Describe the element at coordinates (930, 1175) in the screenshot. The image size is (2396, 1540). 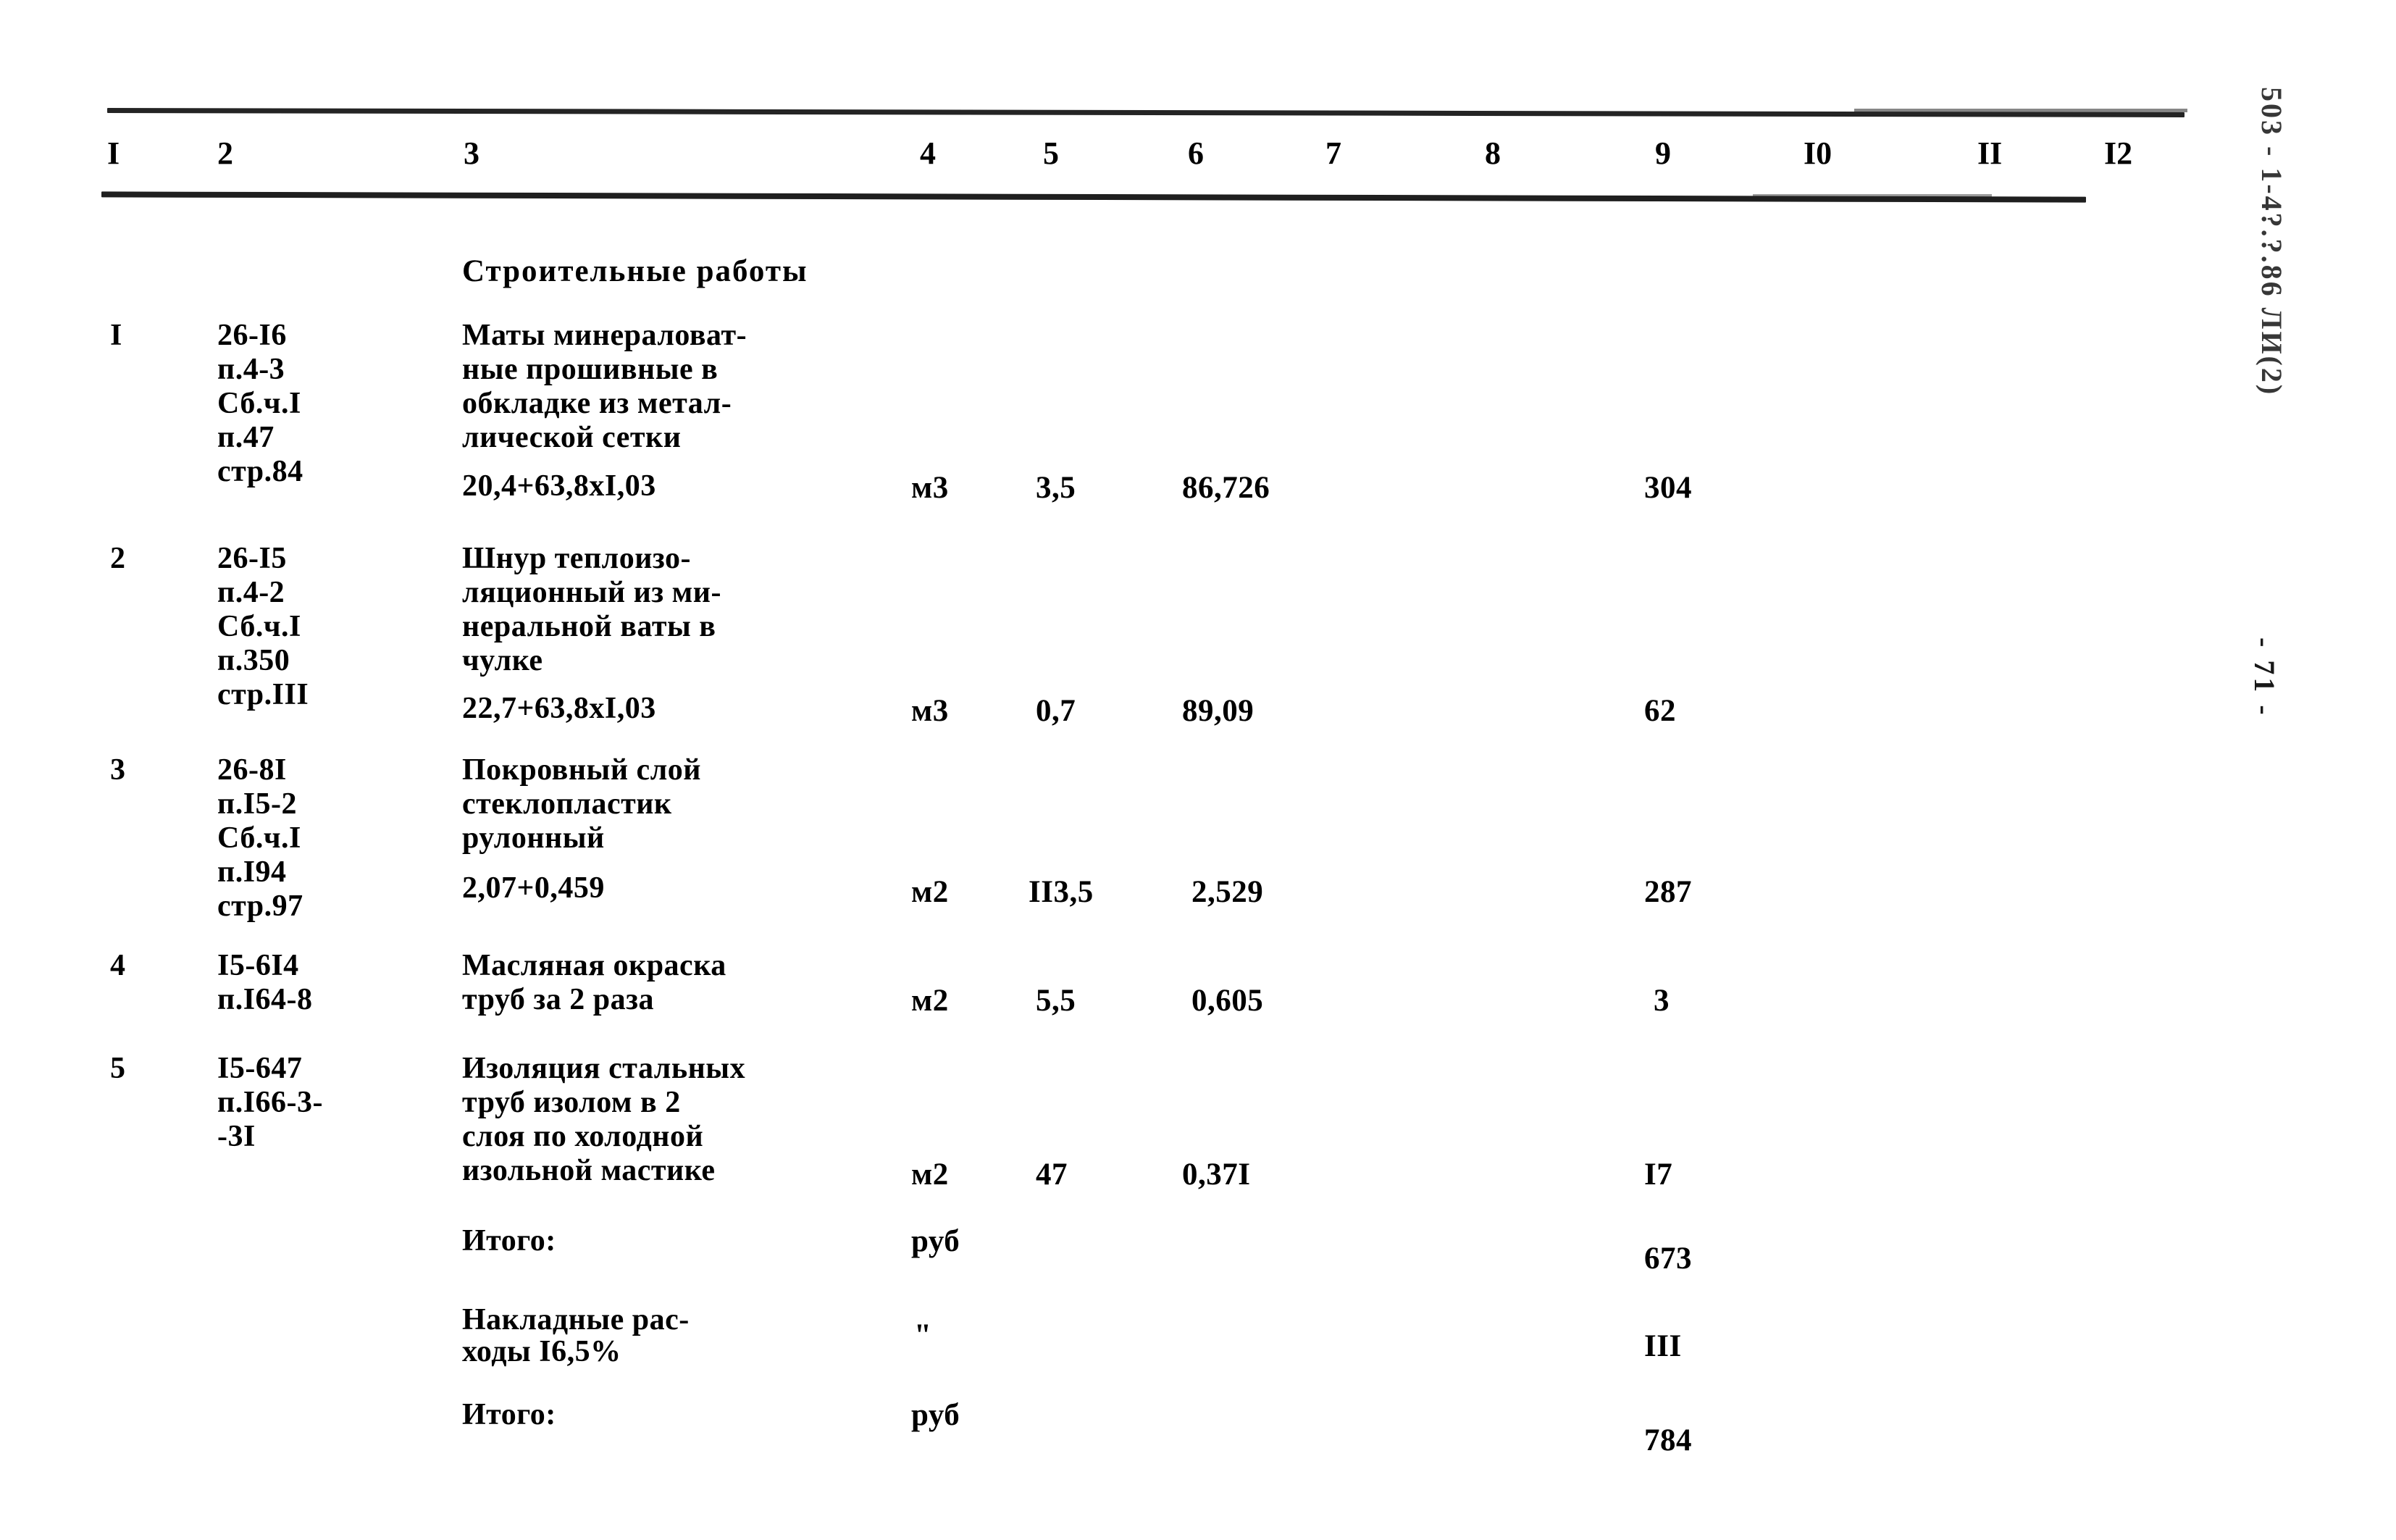
I see `table-row-5-unit: м2` at that location.